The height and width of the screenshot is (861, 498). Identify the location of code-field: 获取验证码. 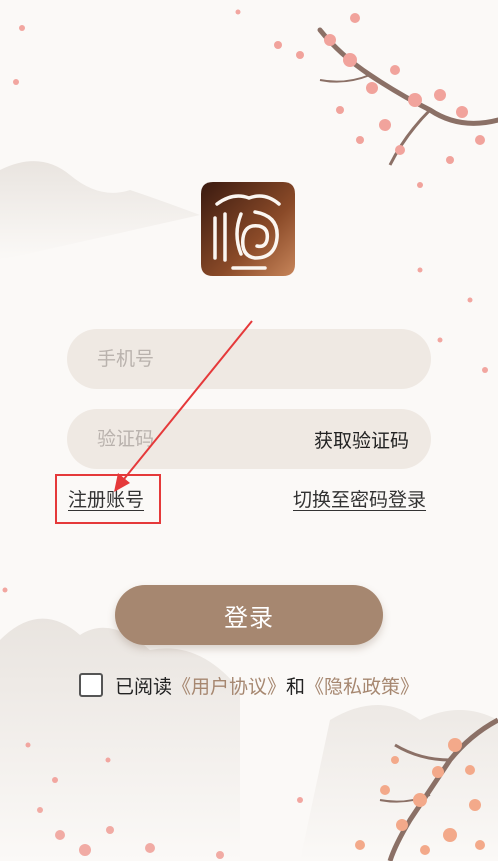
(249, 439).